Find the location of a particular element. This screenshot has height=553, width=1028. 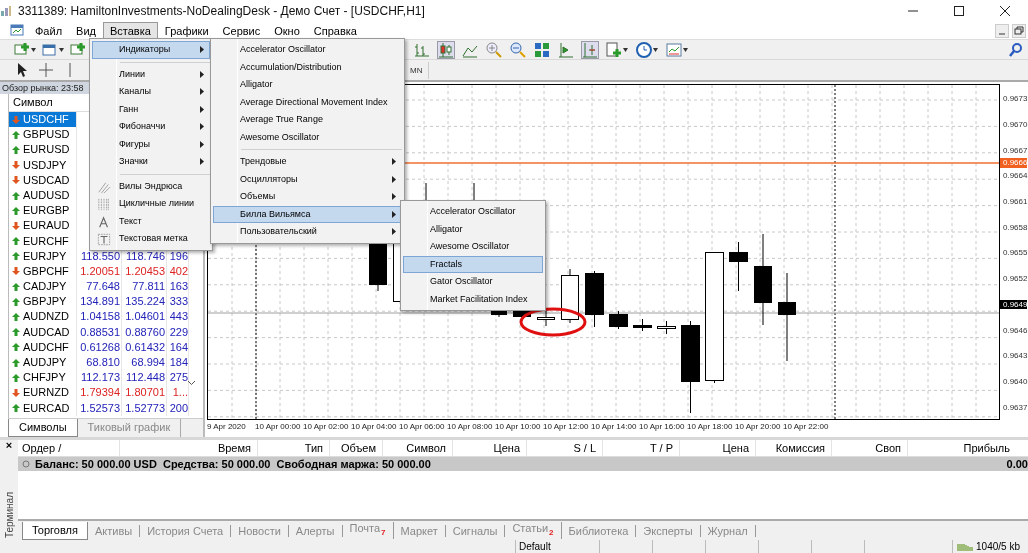

menu-item: Линии is located at coordinates (151, 74).